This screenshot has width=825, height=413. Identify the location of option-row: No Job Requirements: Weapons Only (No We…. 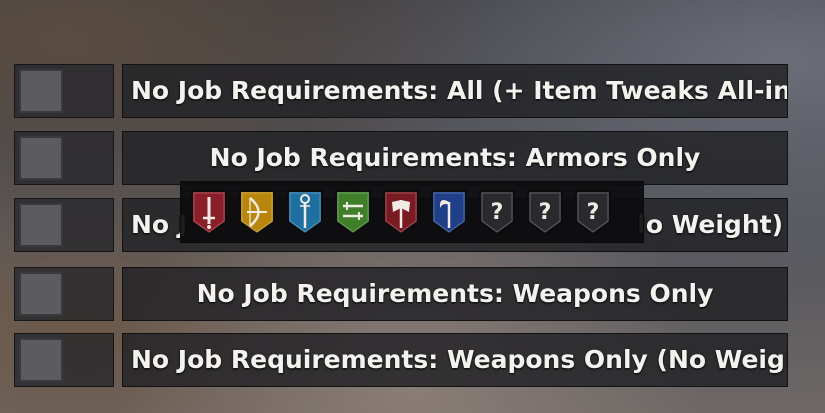
(412, 360).